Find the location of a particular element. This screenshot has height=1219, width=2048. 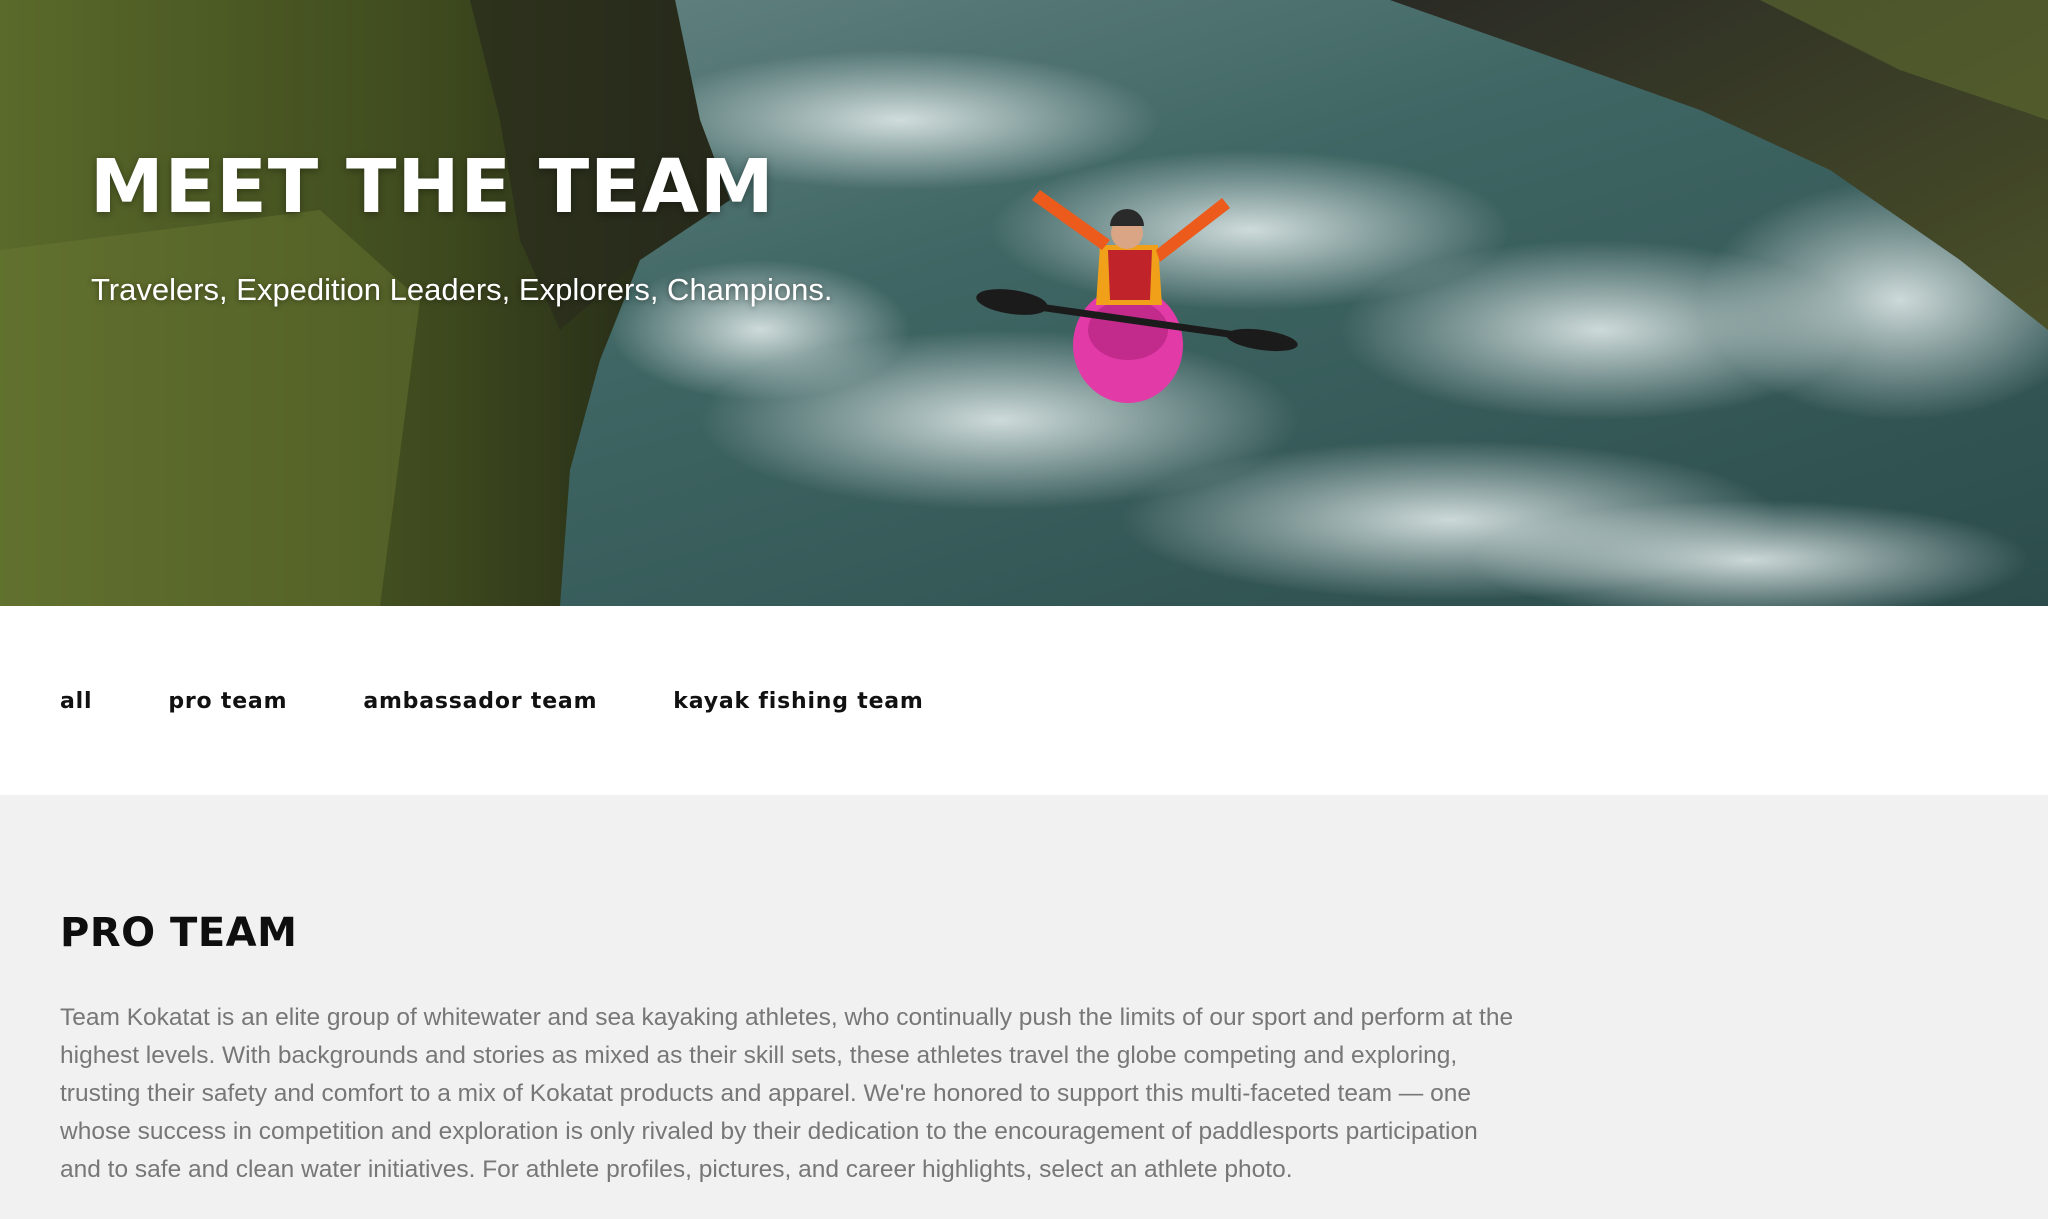

page-title: MEET THE TEAM is located at coordinates (432, 187).